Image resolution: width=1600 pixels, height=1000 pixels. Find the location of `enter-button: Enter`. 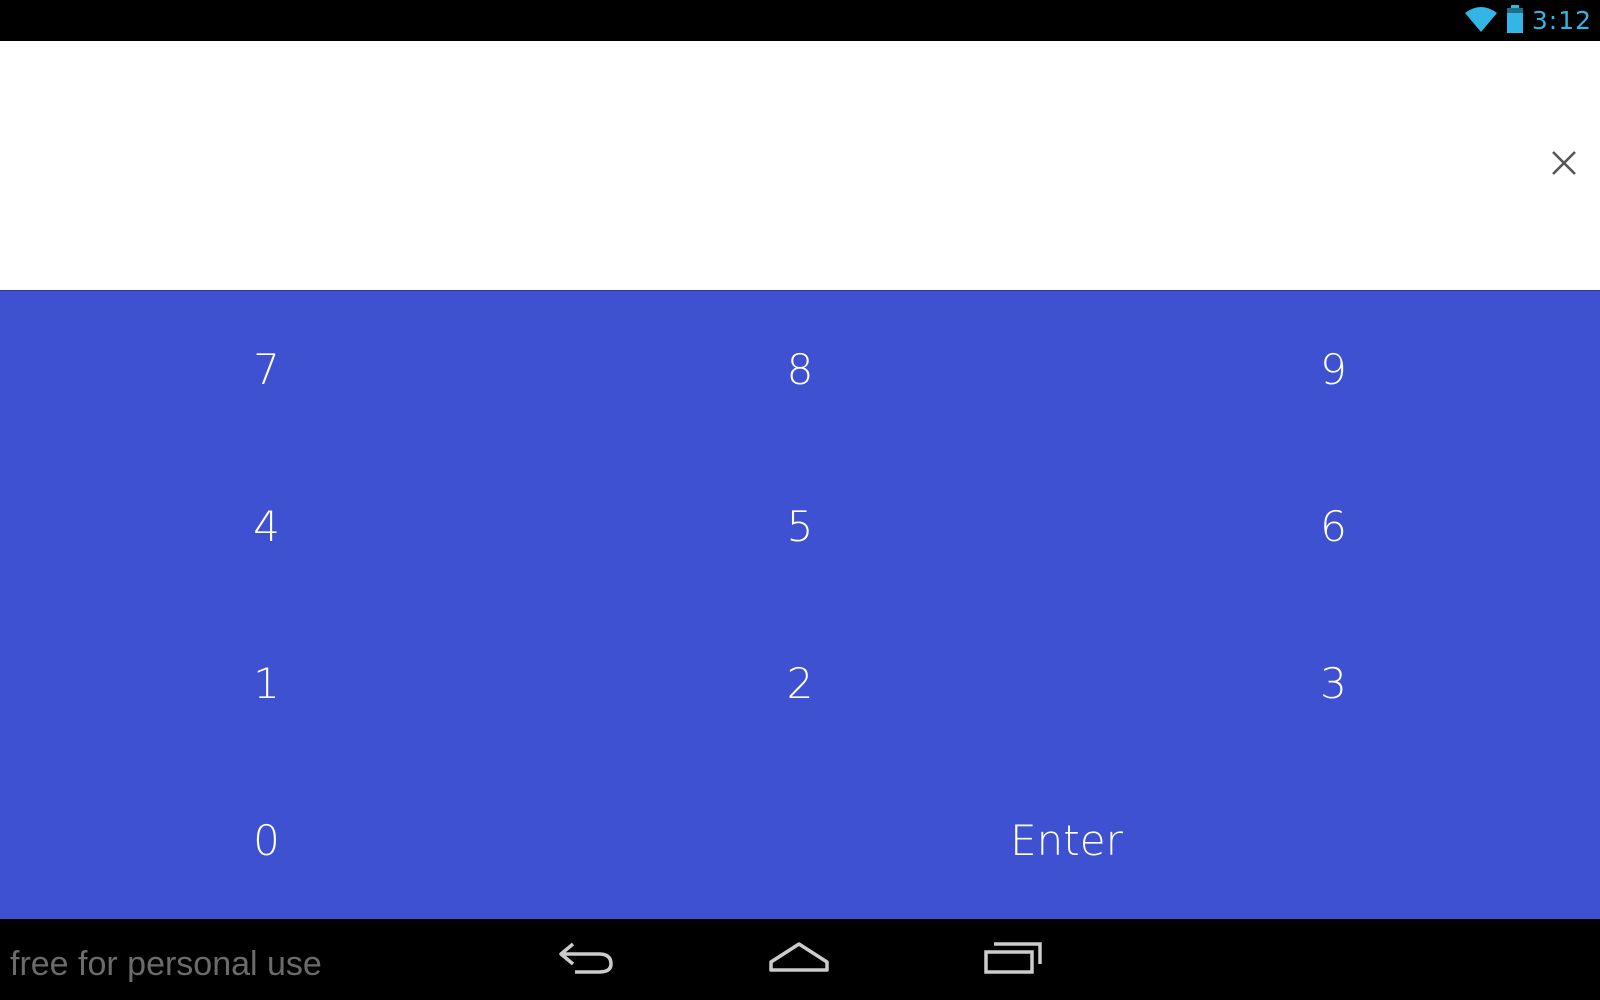

enter-button: Enter is located at coordinates (1066, 840).